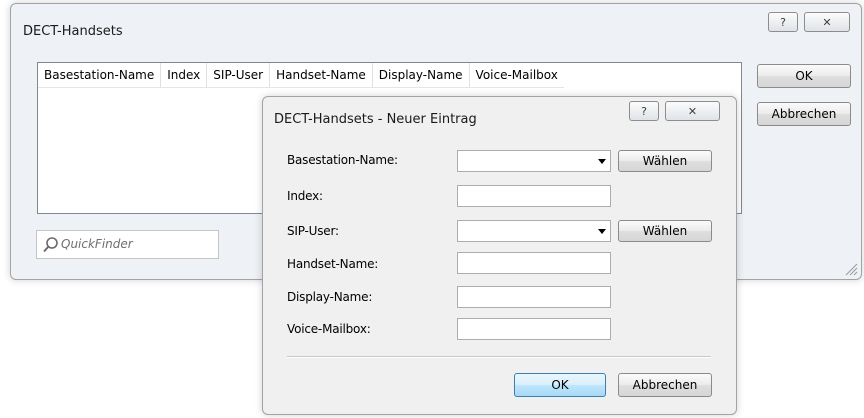  What do you see at coordinates (851, 269) in the screenshot?
I see `resize-grip-icon` at bounding box center [851, 269].